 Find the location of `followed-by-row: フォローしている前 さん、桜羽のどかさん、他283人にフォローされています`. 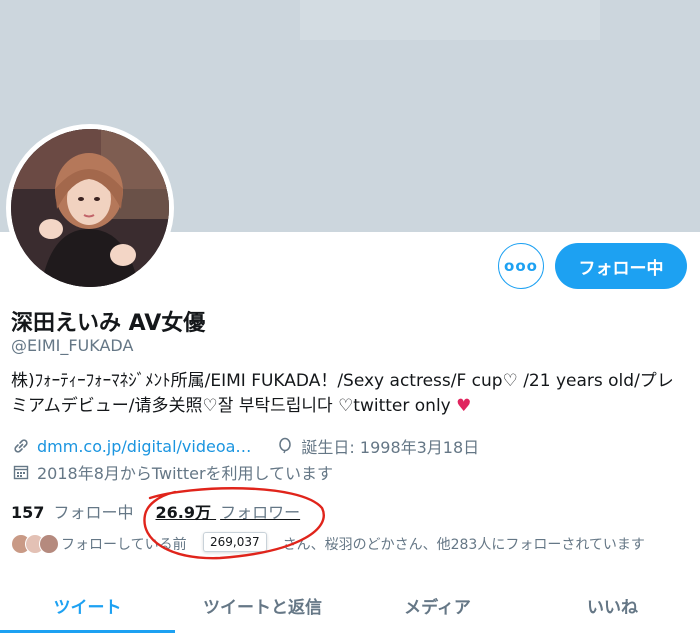

followed-by-row: フォローしている前 さん、桜羽のどかさん、他283人にフォローされています is located at coordinates (328, 544).